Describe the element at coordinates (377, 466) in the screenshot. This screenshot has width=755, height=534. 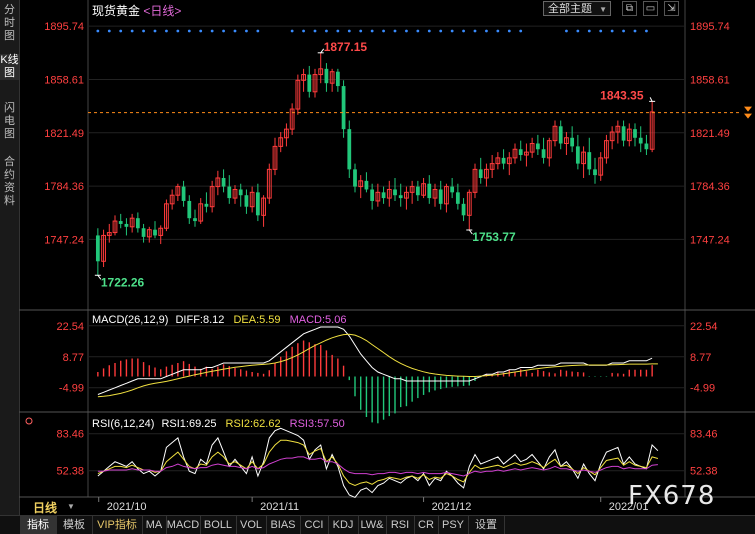
I see `rsi3-line` at that location.